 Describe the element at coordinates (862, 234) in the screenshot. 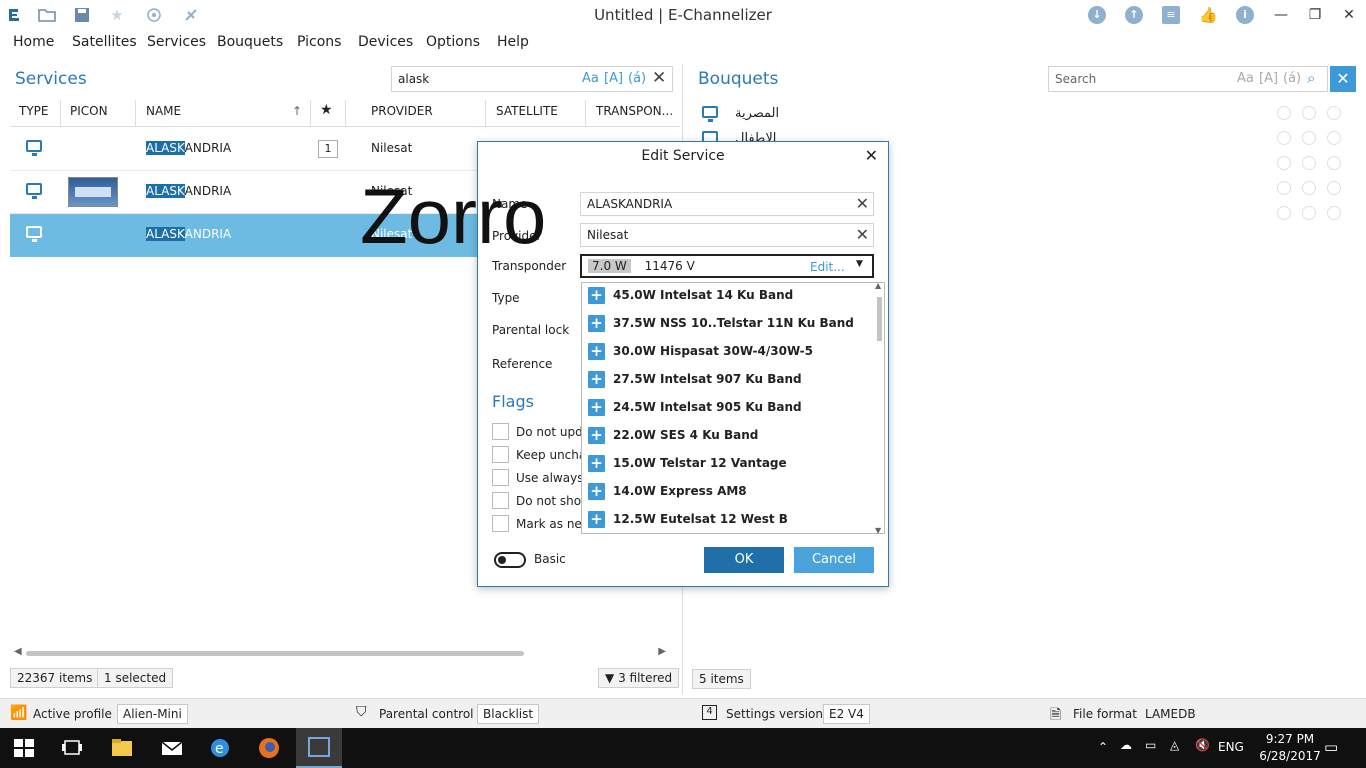

I see `clear-provider-icon: ✕` at that location.